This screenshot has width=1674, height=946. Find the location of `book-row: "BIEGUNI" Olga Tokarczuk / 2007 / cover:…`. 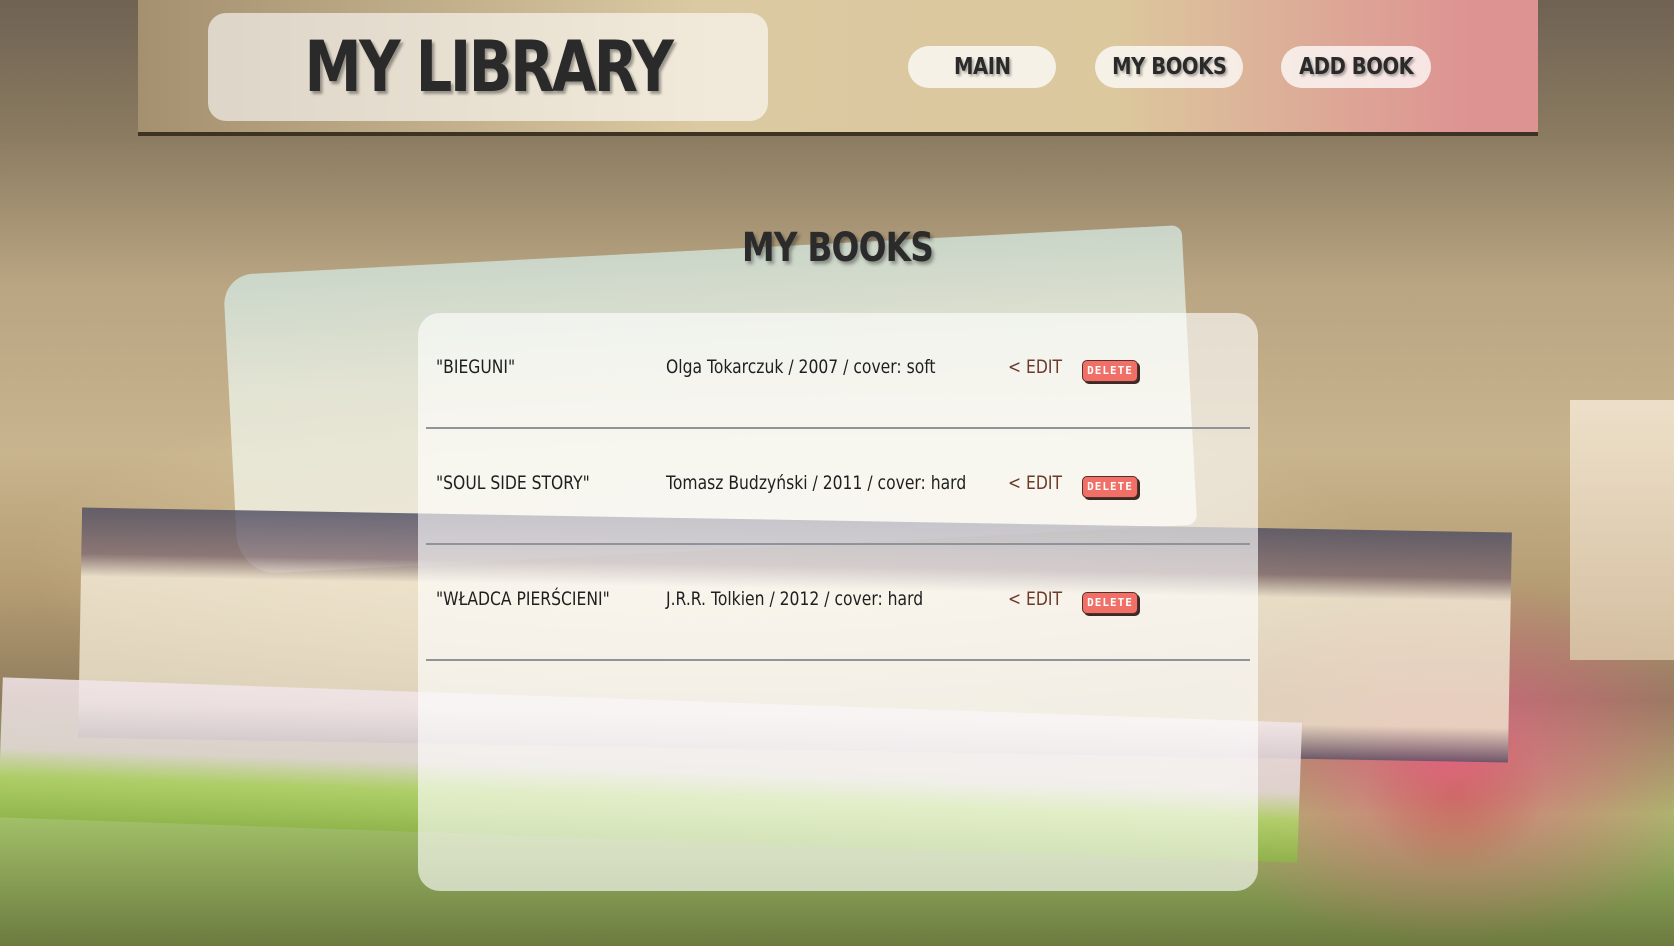

book-row: "BIEGUNI" Olga Tokarczuk / 2007 / cover:… is located at coordinates (838, 371).